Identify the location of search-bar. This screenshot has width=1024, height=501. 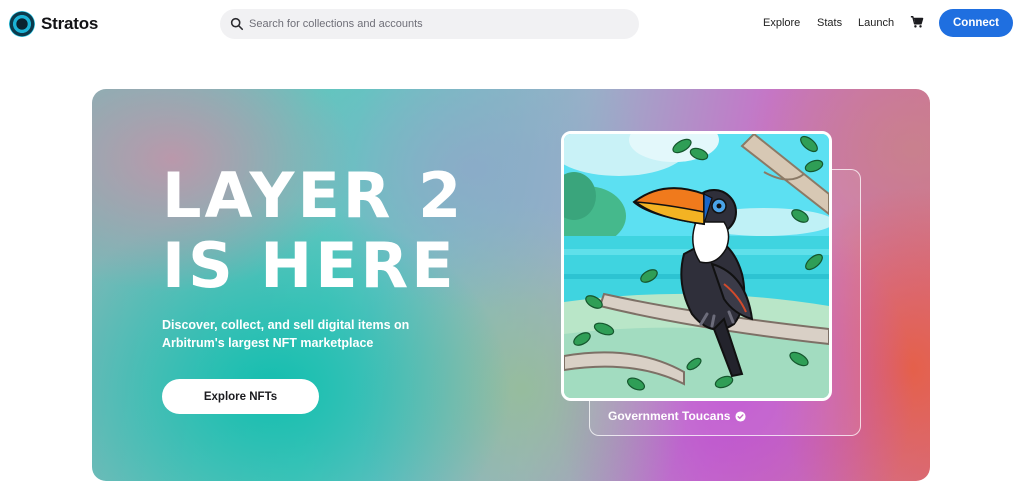
(429, 24).